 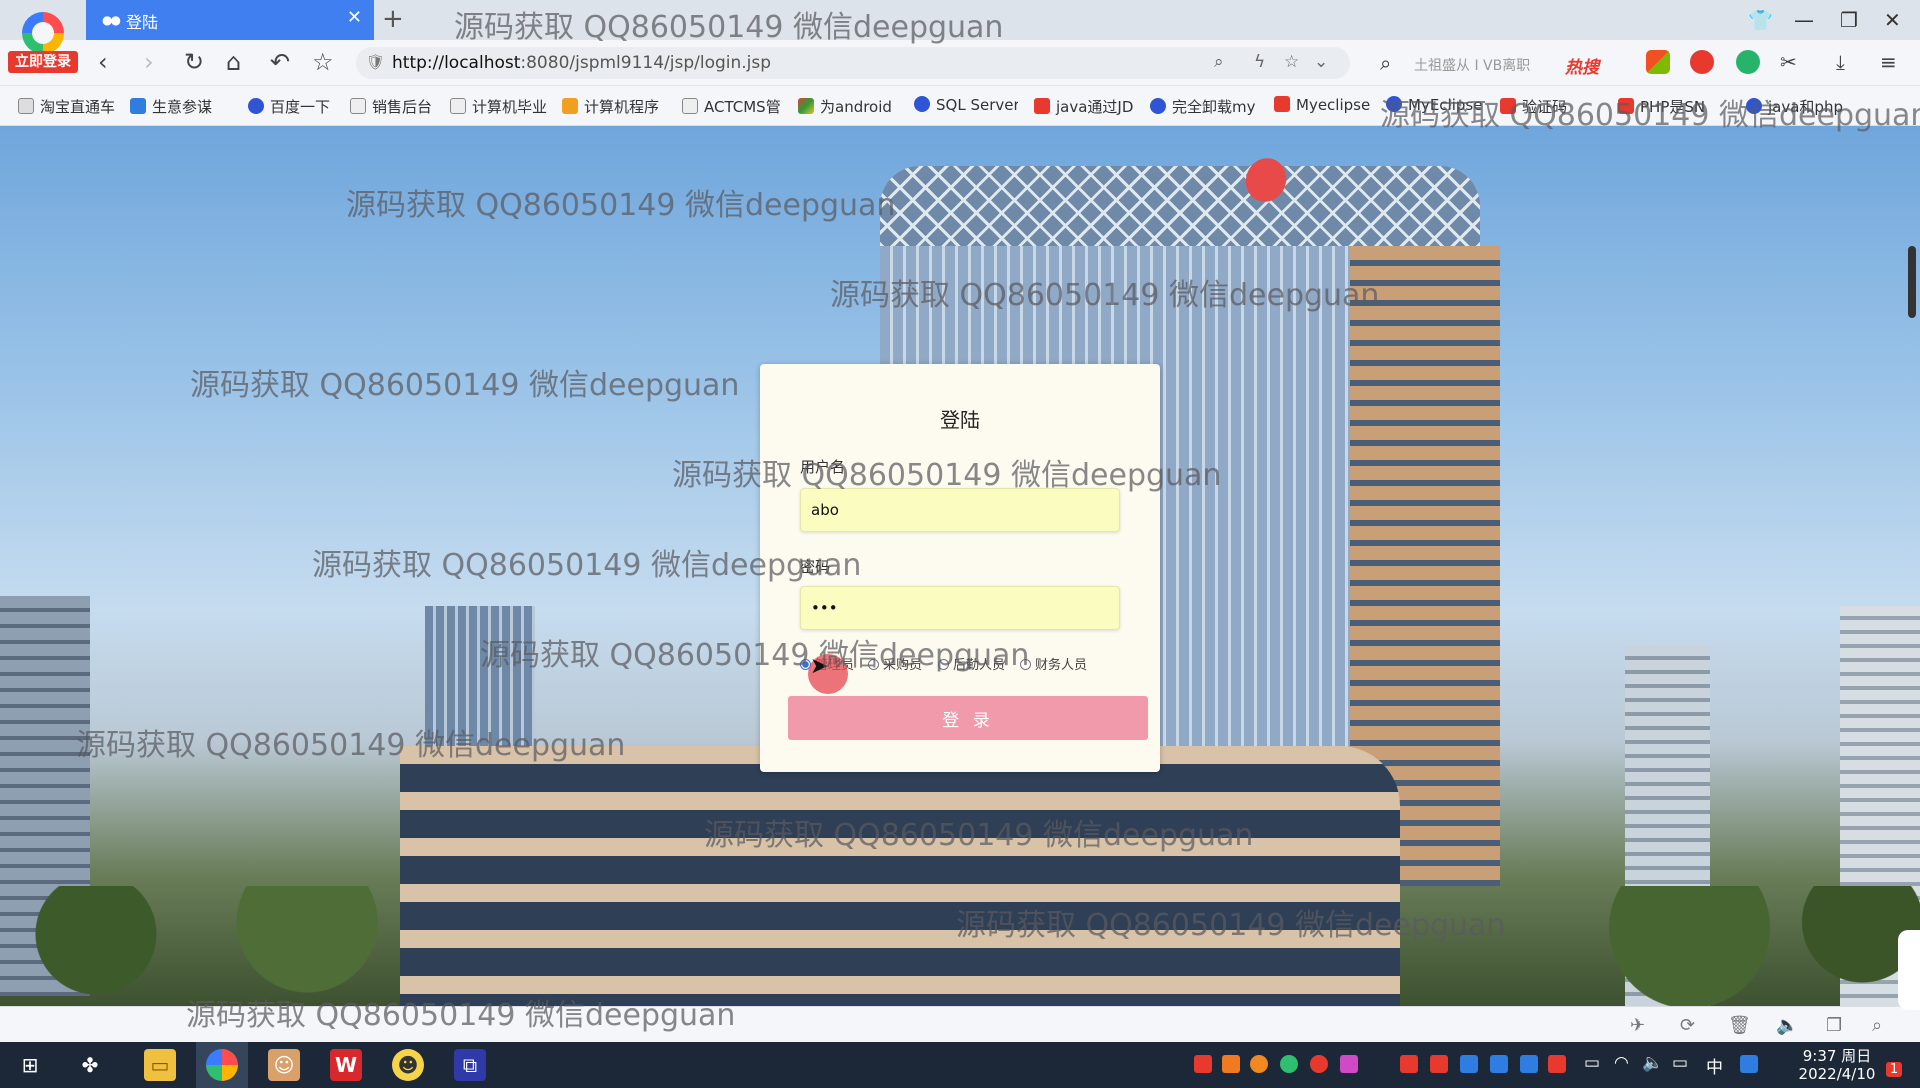 I want to click on battery-icon: ▭, so click(x=1592, y=1063).